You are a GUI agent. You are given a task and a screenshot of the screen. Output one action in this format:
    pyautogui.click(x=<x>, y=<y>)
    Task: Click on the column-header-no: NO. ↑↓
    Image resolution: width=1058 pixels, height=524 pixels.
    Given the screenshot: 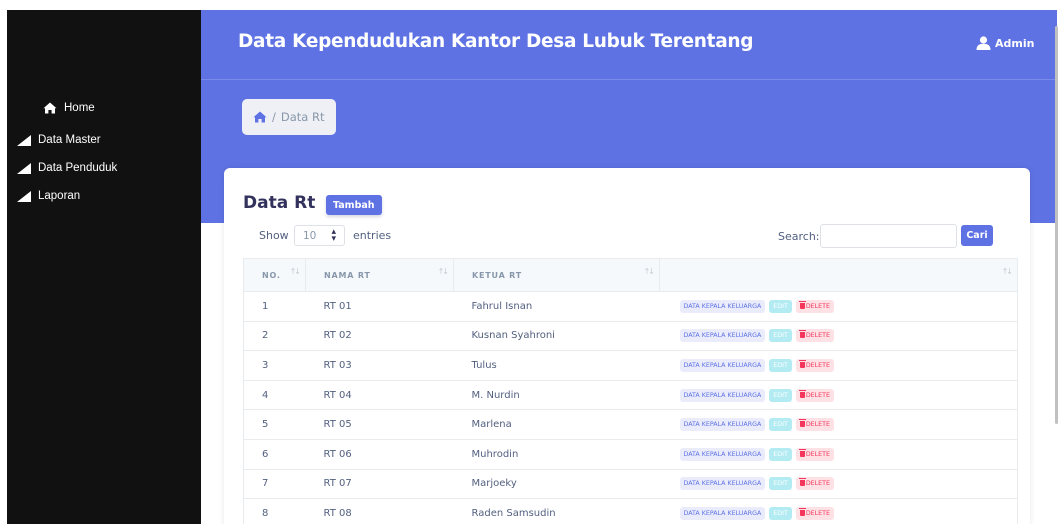 What is the action you would take?
    pyautogui.click(x=274, y=275)
    